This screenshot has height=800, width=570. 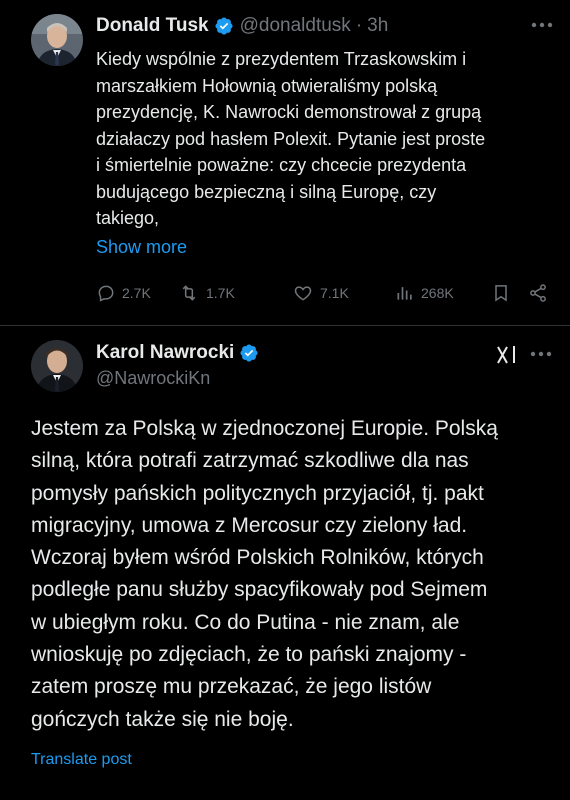 What do you see at coordinates (267, 85) in the screenshot?
I see `tweet-text-line: marszałkiem Hołownią otwieraliśmy polską` at bounding box center [267, 85].